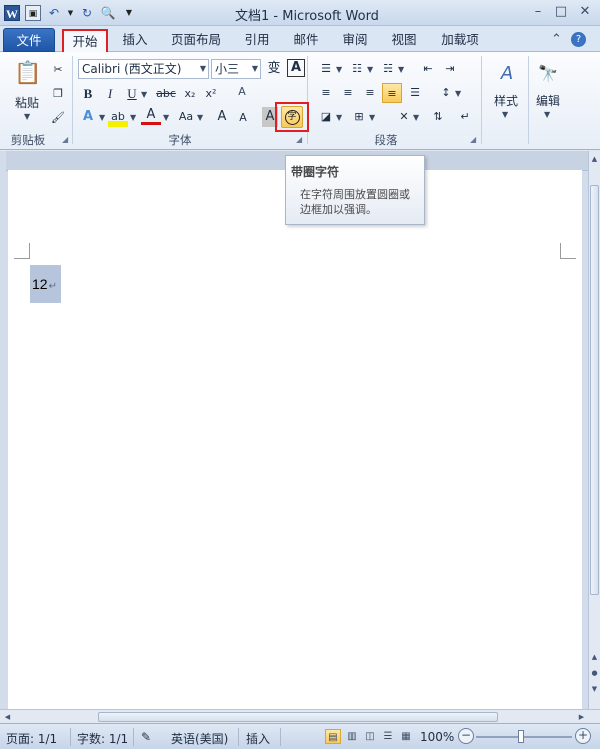  I want to click on text-effects-icon: A, so click(88, 117).